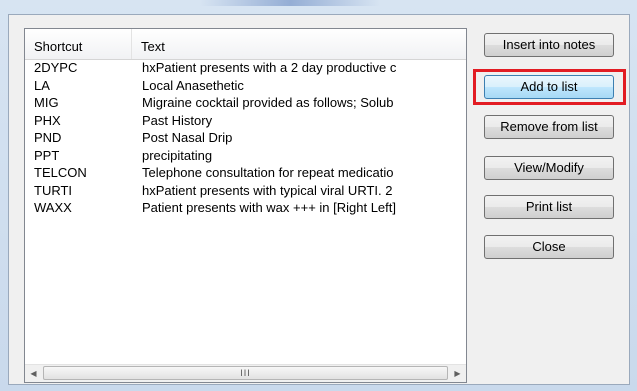 The height and width of the screenshot is (391, 637). I want to click on scroll-thumb-grip: III, so click(245, 373).